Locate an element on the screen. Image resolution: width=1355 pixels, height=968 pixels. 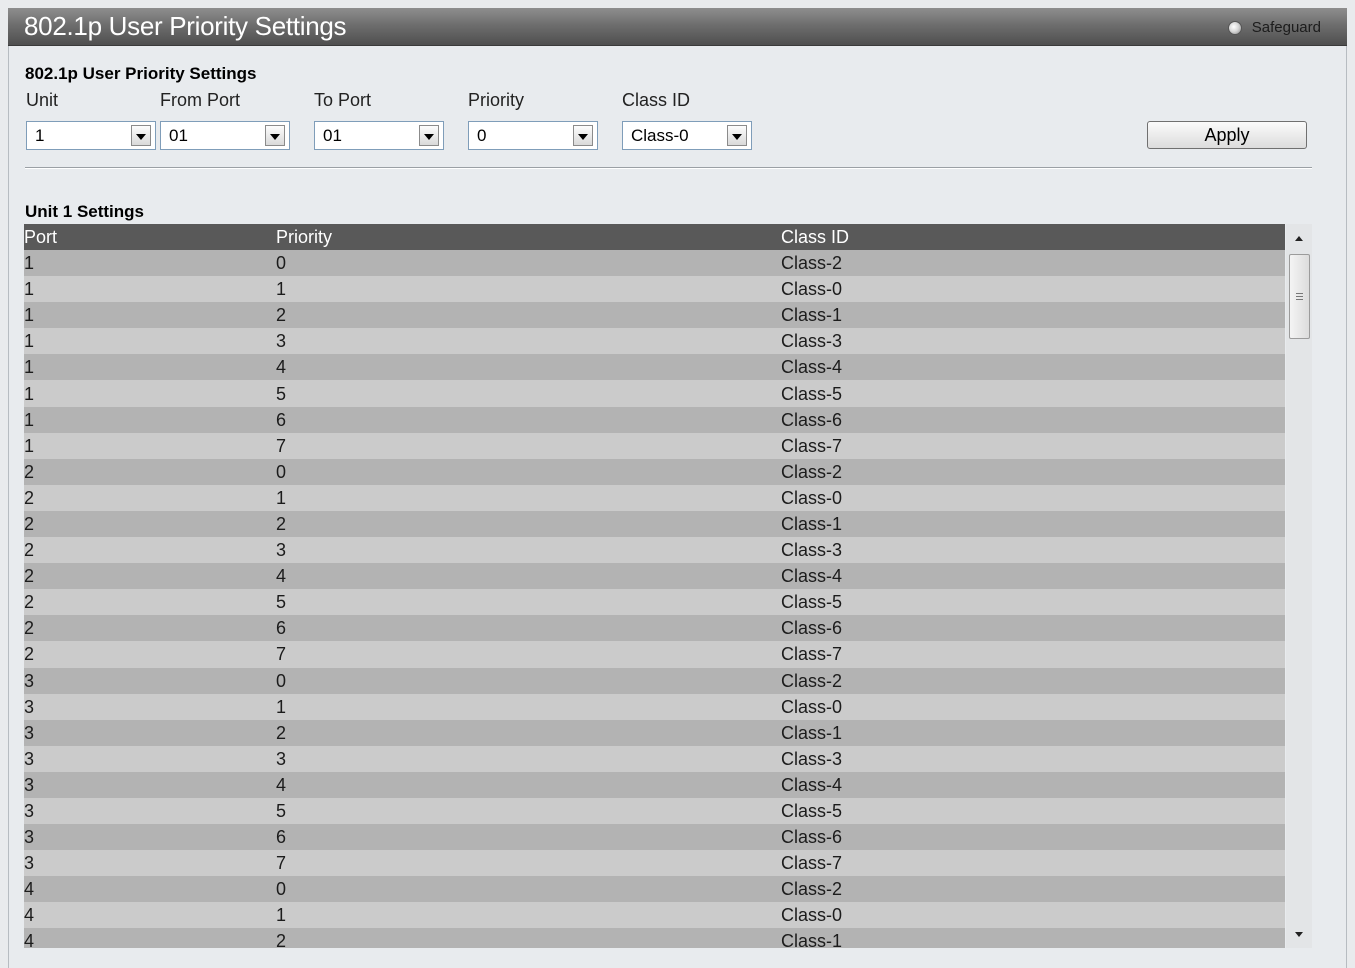
table-scrollbar is located at coordinates (1299, 586).